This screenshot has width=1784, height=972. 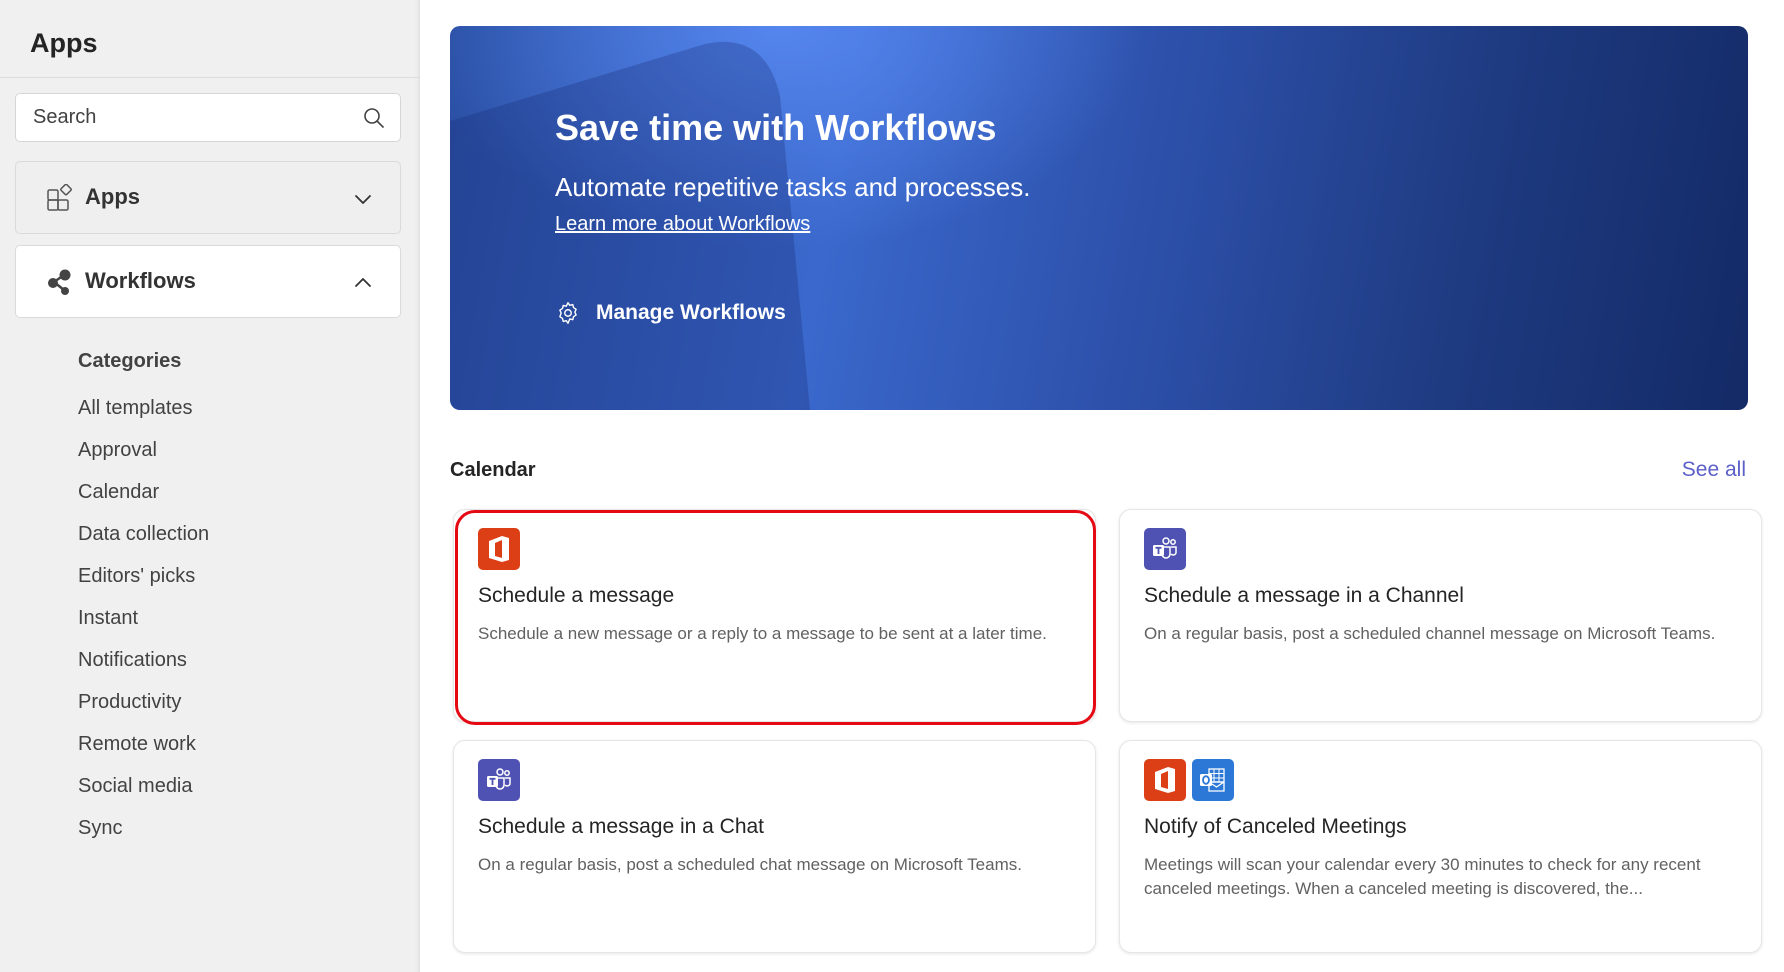 I want to click on gear-icon, so click(x=568, y=313).